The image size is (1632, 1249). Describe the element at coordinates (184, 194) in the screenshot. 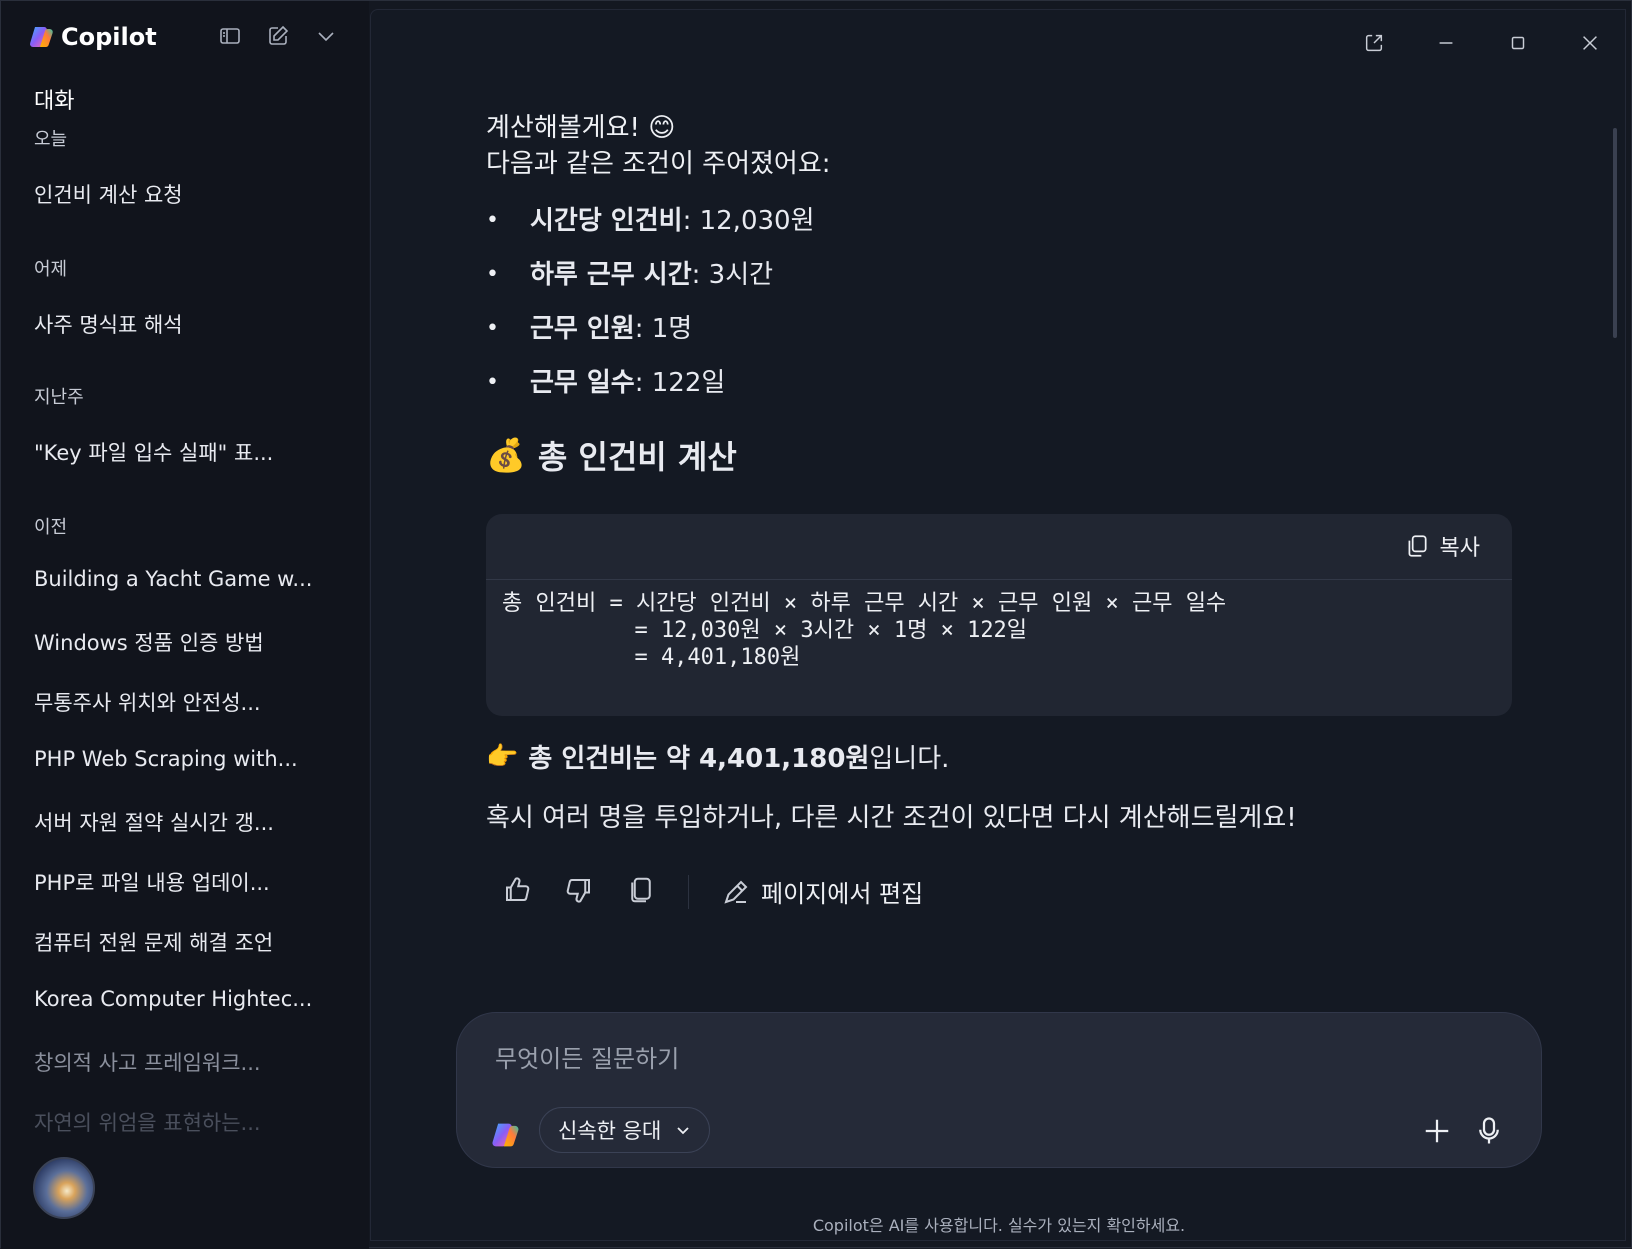

I see `conversation-item: 인건비 계산 요청` at that location.